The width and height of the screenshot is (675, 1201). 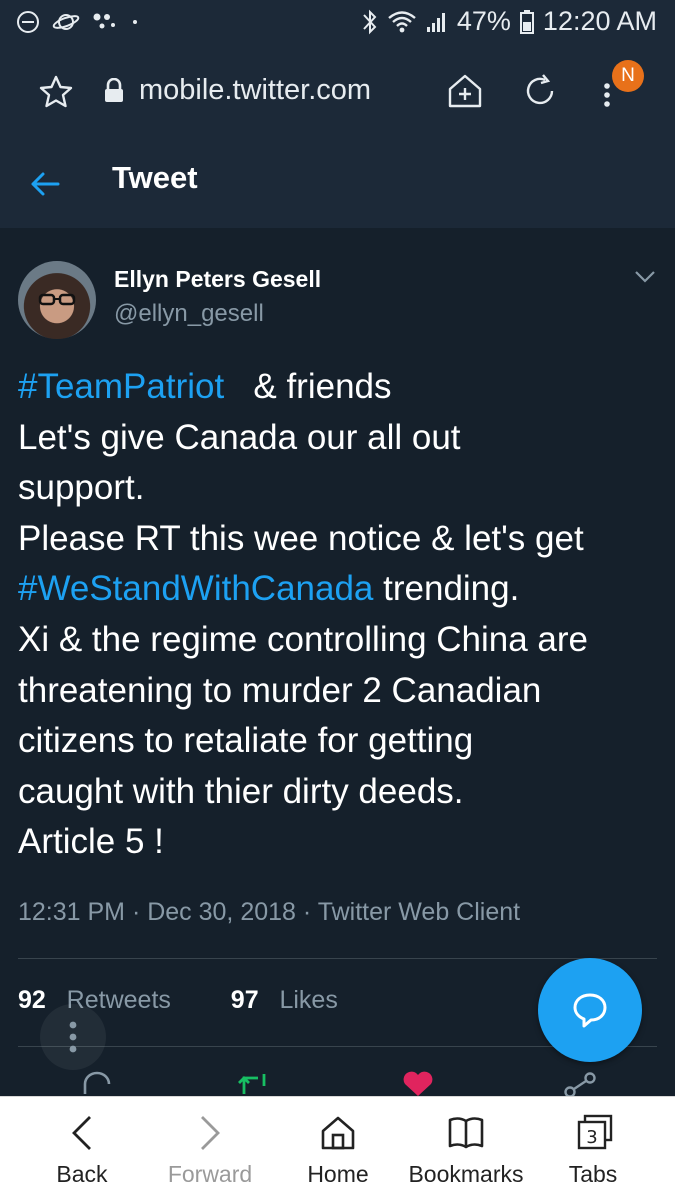 I want to click on notification-badge: N, so click(x=628, y=76).